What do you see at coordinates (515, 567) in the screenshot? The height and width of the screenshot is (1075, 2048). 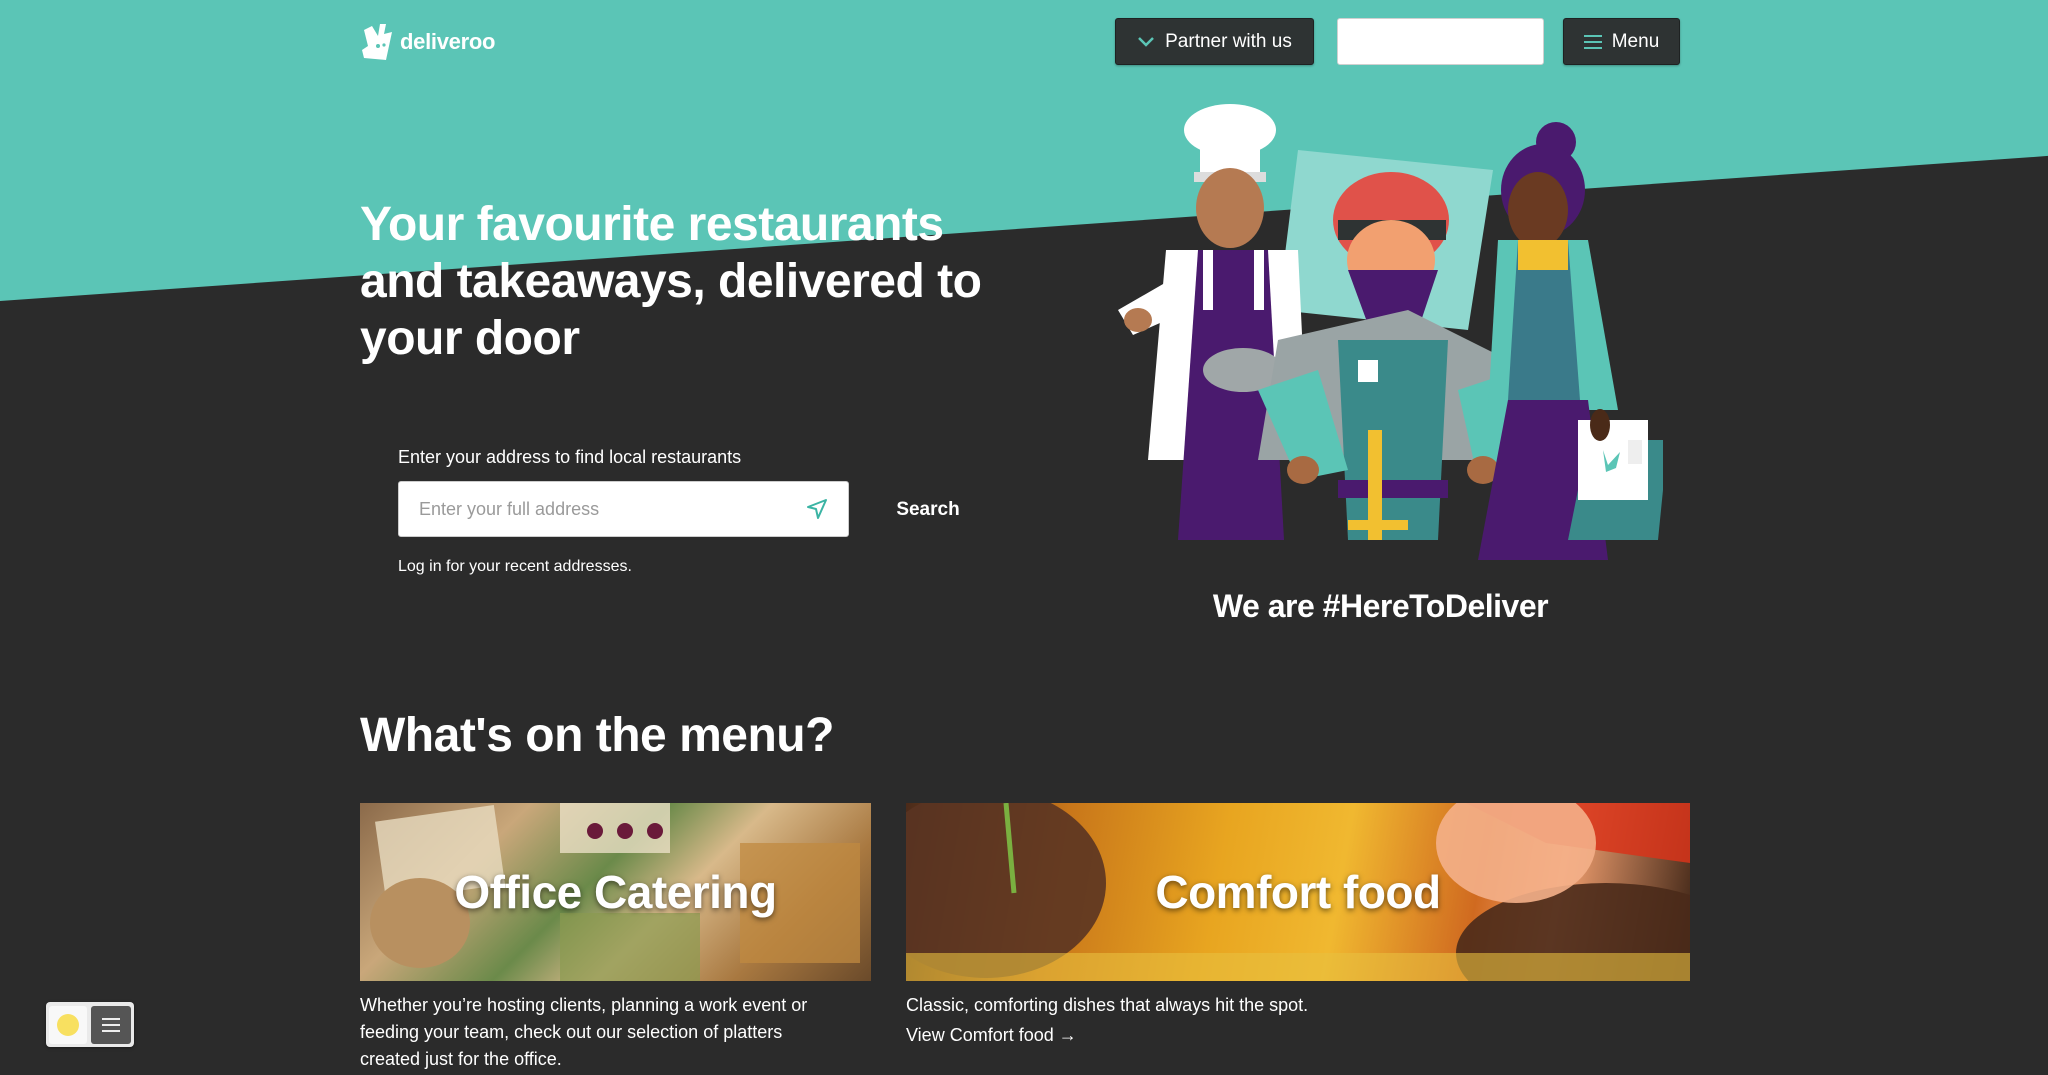 I see `login-recent-addresses-link: Log in for your recent addresses.` at bounding box center [515, 567].